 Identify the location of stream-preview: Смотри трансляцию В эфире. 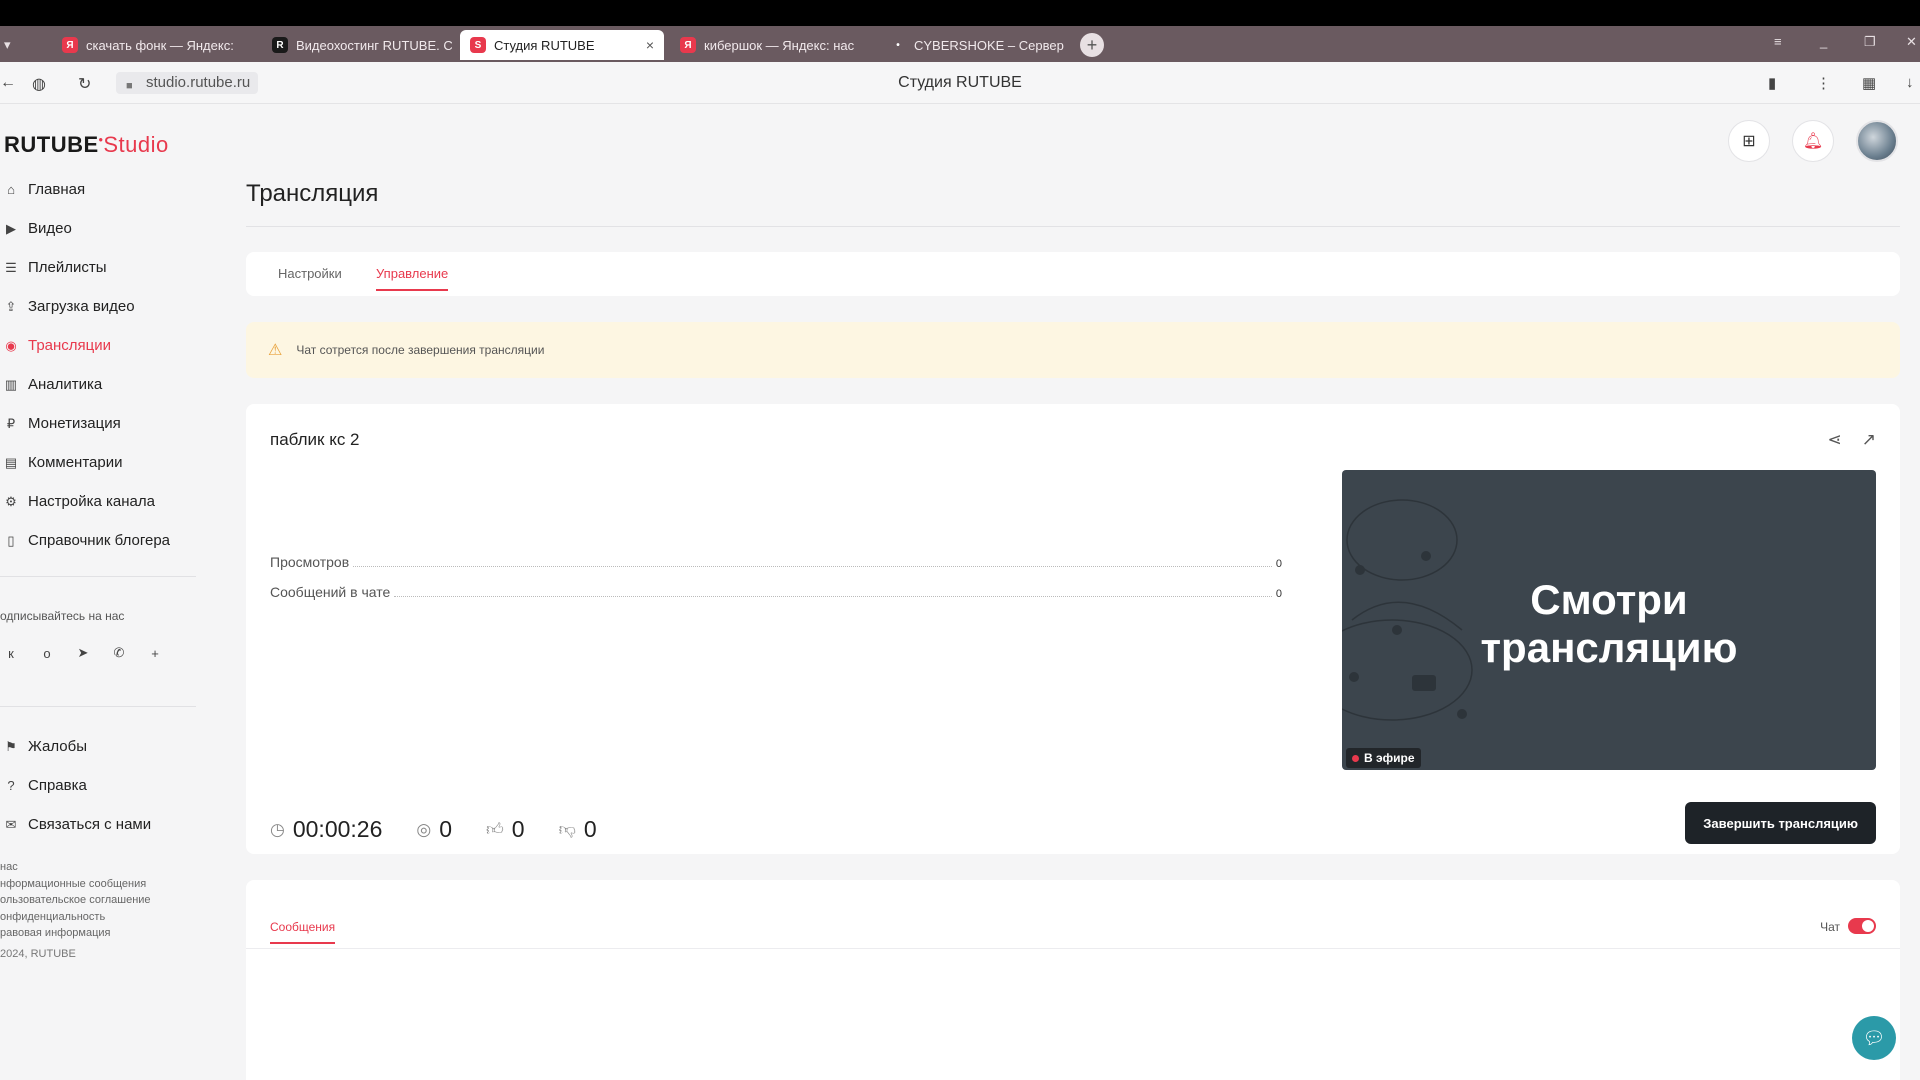
(1609, 620).